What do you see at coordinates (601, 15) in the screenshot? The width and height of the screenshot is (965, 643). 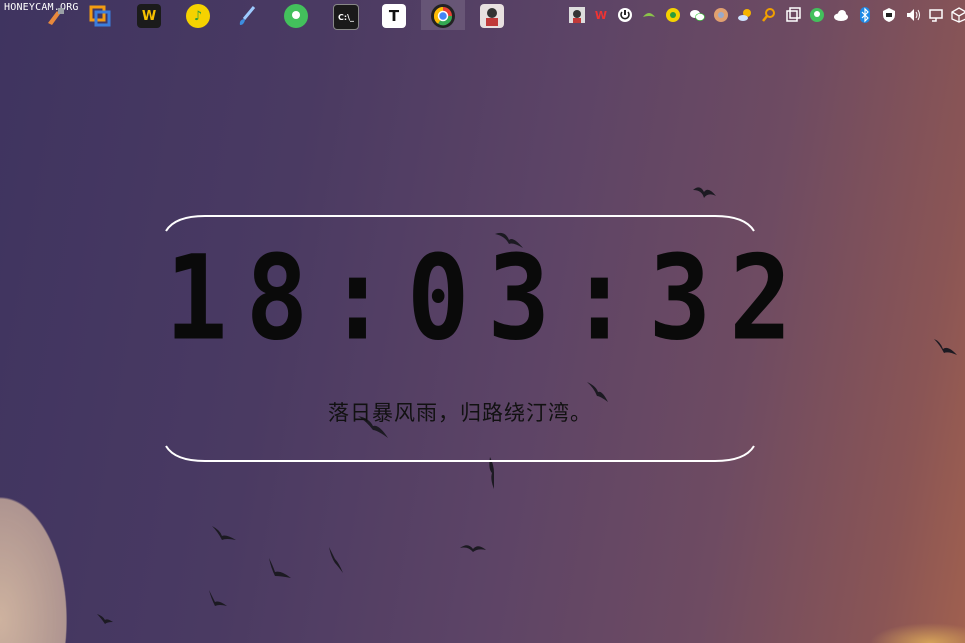 I see `tray-wps-icon: W` at bounding box center [601, 15].